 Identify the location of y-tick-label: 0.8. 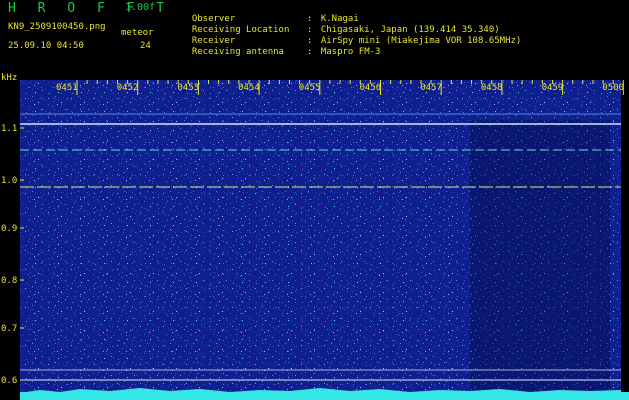
(9, 281).